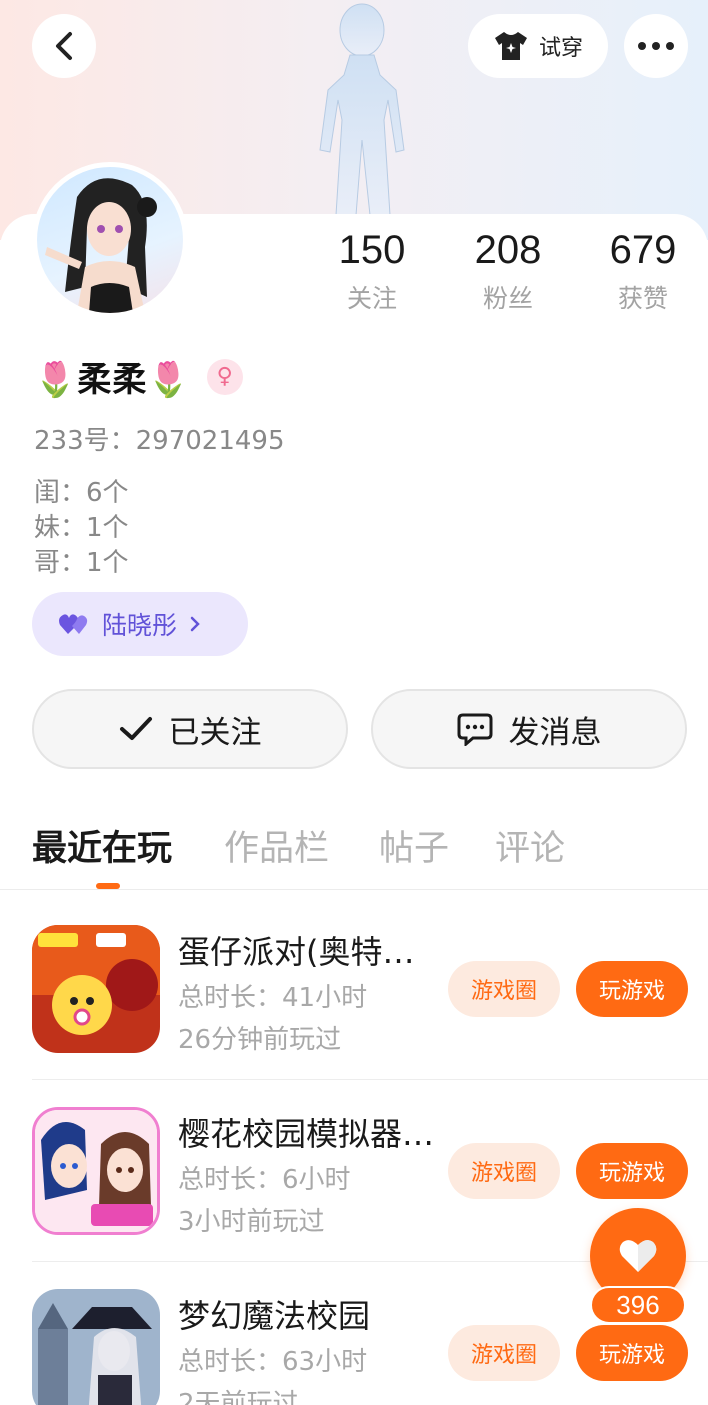  What do you see at coordinates (371, 298) in the screenshot?
I see `stat-label: 关注` at bounding box center [371, 298].